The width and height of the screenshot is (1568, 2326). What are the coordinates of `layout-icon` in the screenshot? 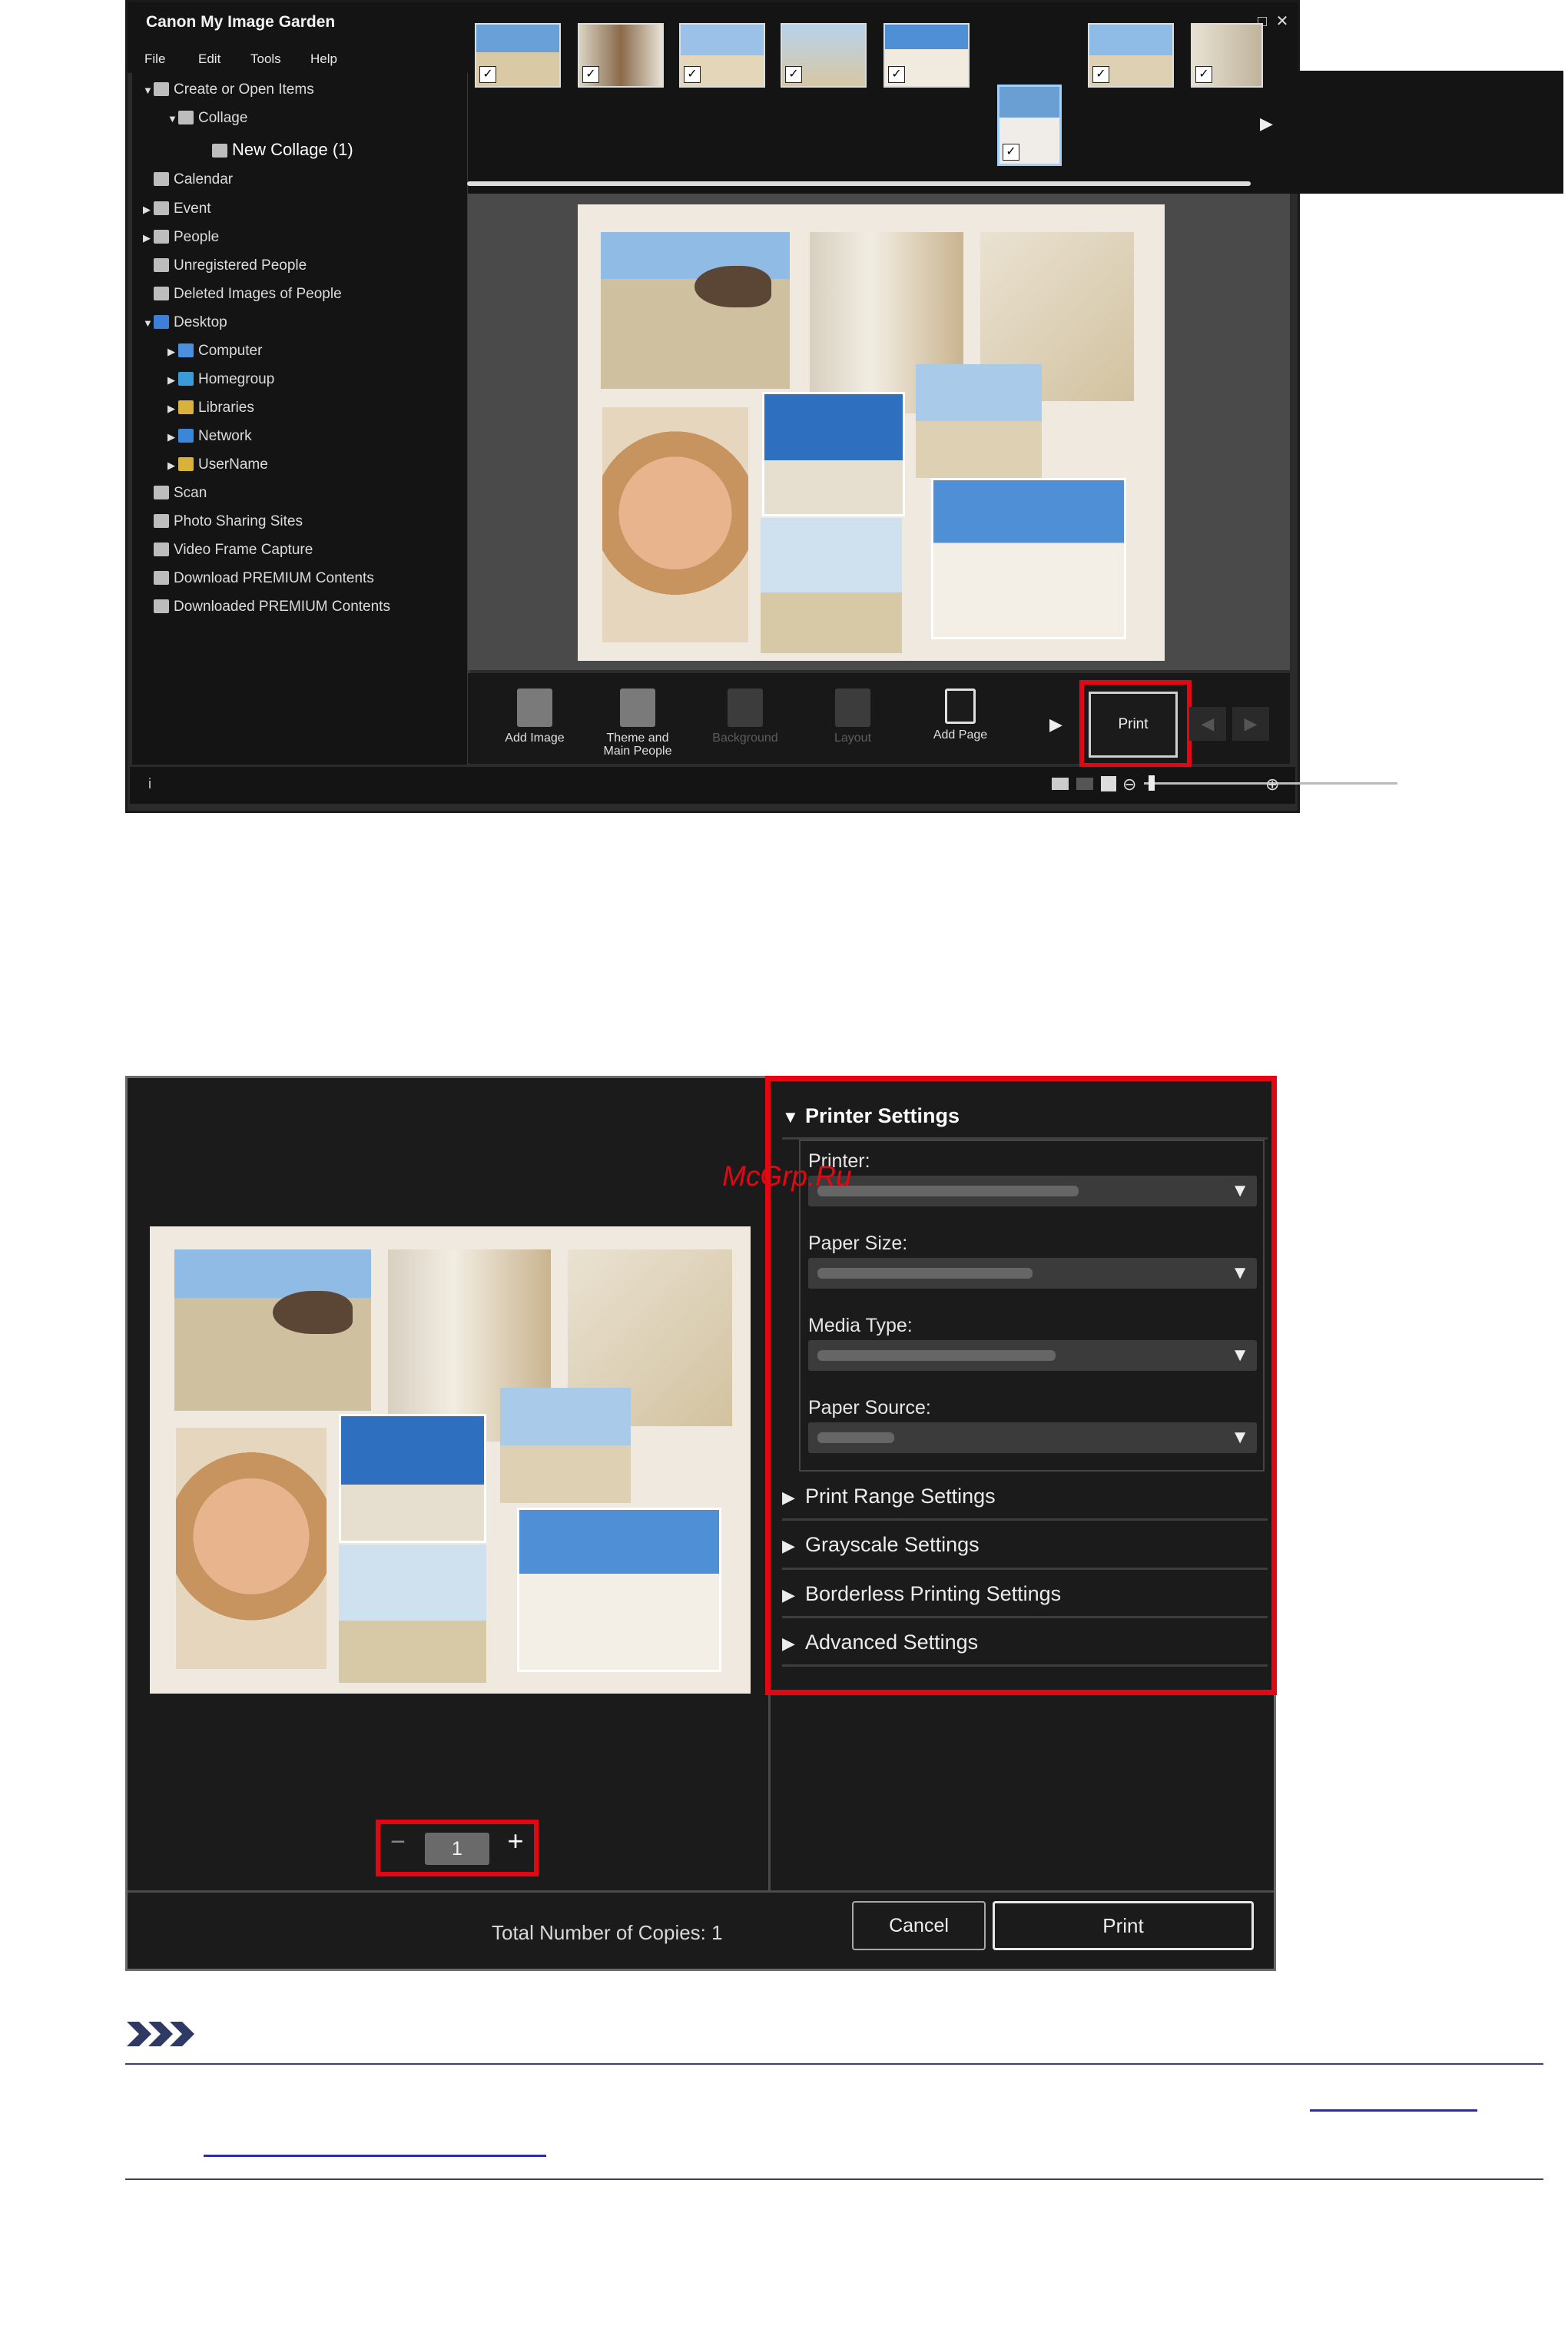 It's located at (852, 708).